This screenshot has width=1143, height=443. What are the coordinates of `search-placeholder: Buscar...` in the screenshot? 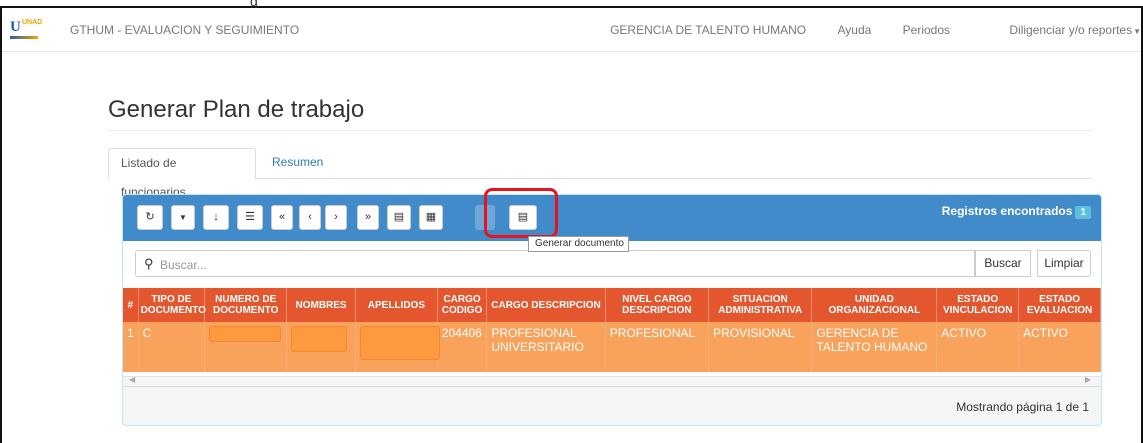 It's located at (183, 265).